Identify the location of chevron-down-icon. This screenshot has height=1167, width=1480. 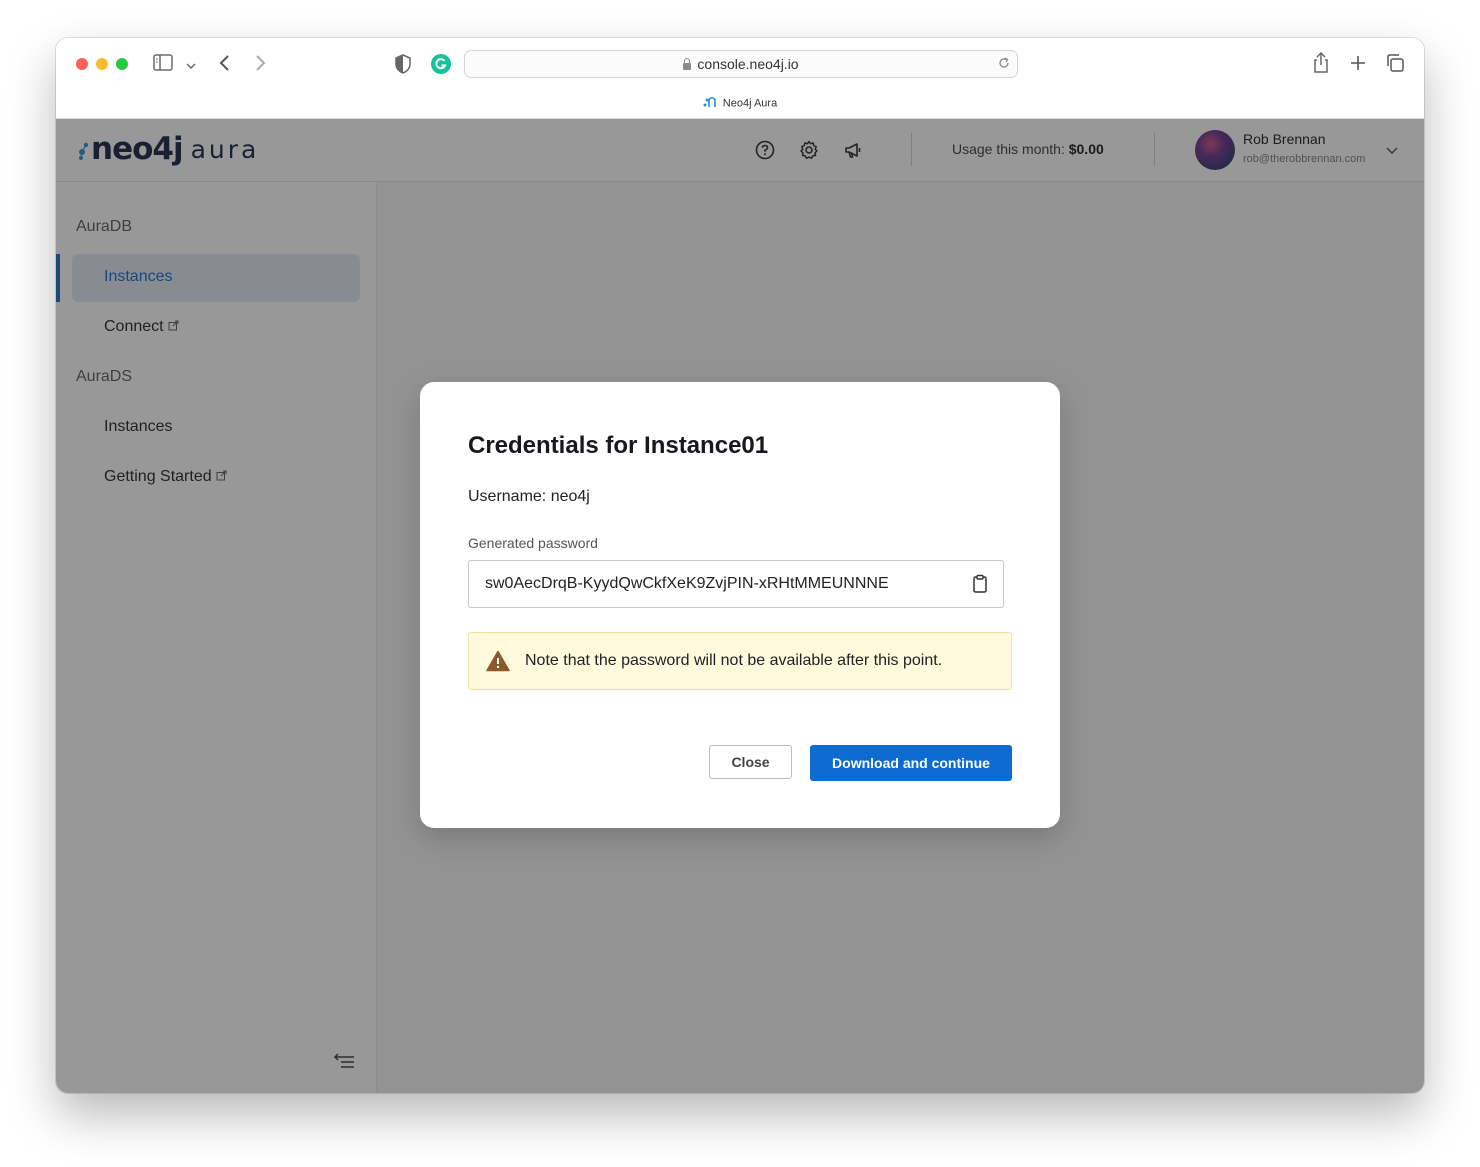
(191, 66).